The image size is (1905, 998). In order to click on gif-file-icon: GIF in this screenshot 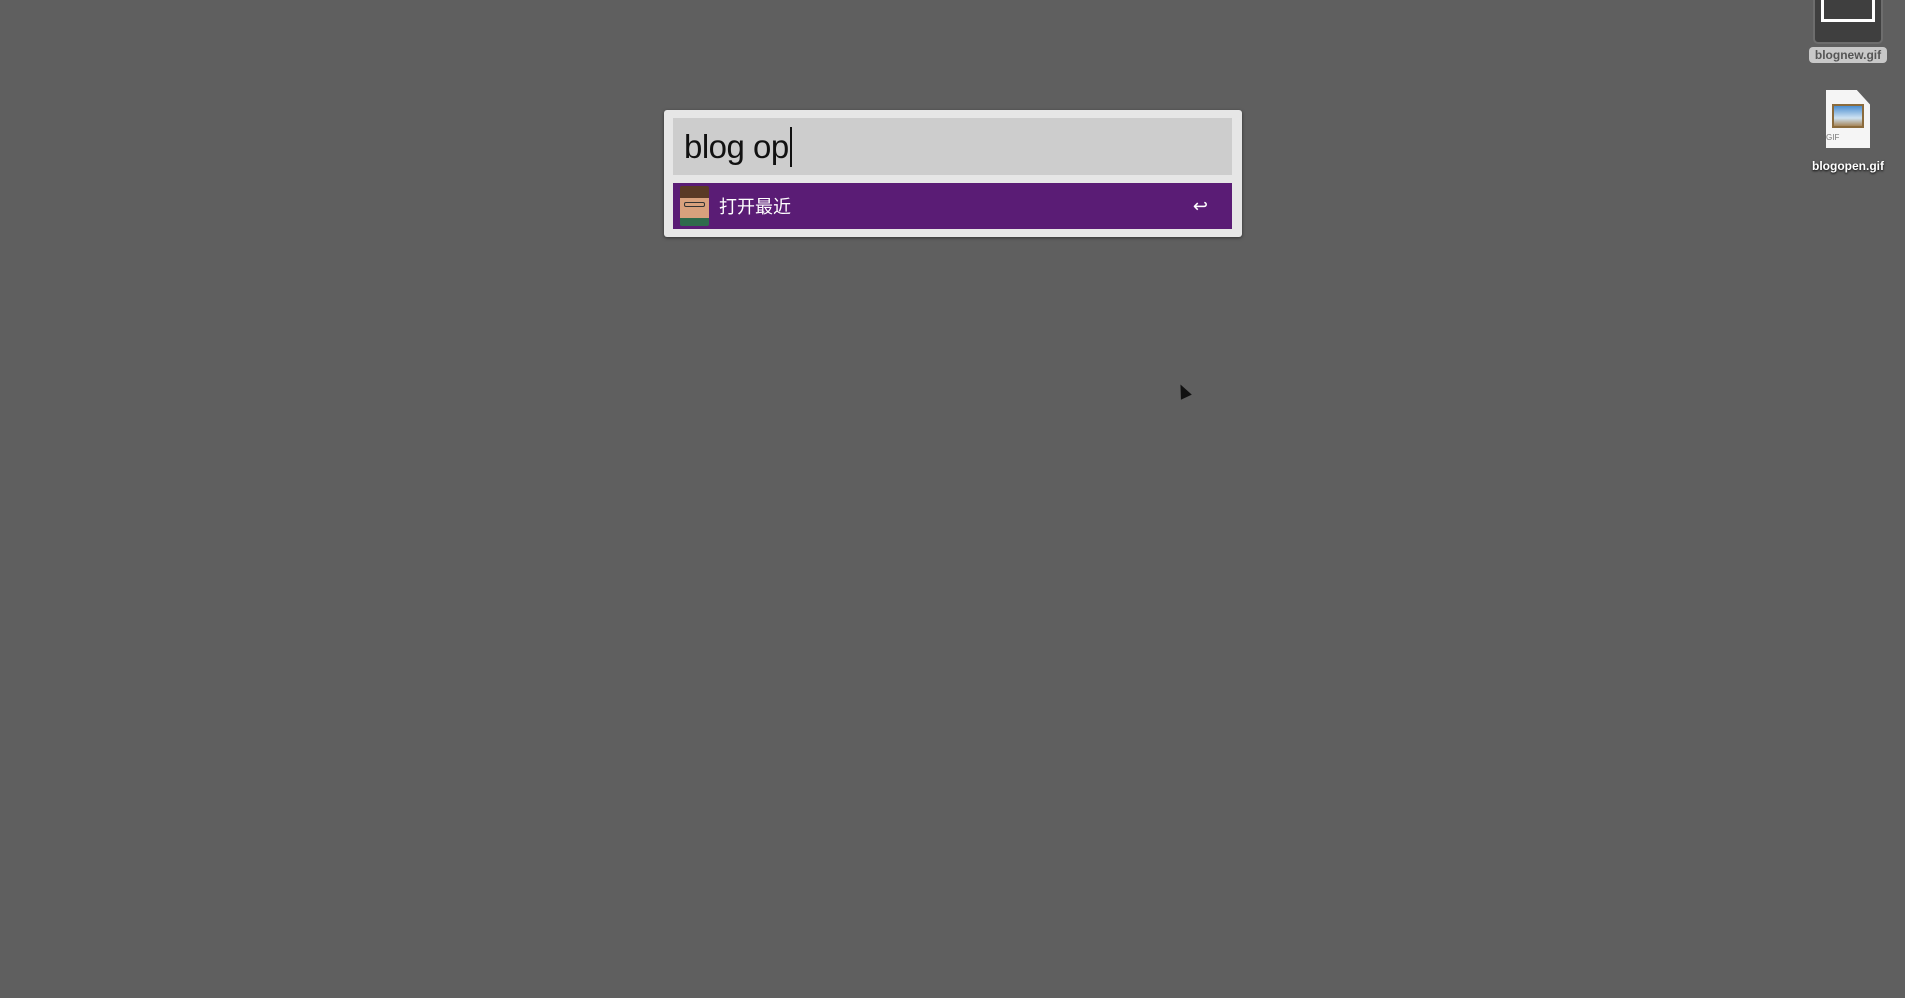, I will do `click(1848, 119)`.